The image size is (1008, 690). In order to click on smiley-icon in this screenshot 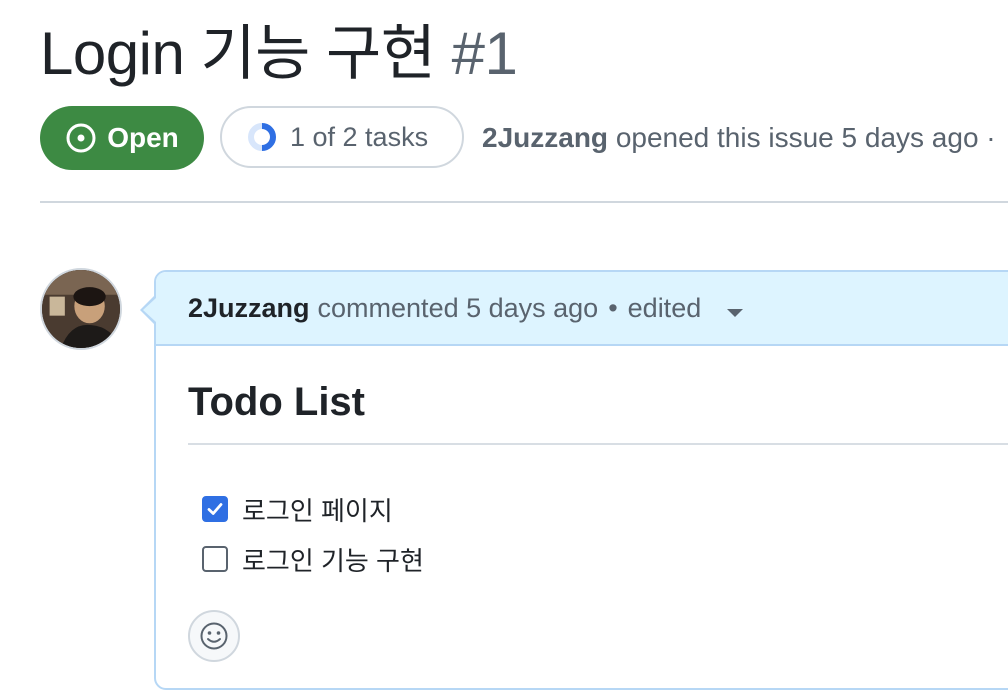, I will do `click(214, 636)`.